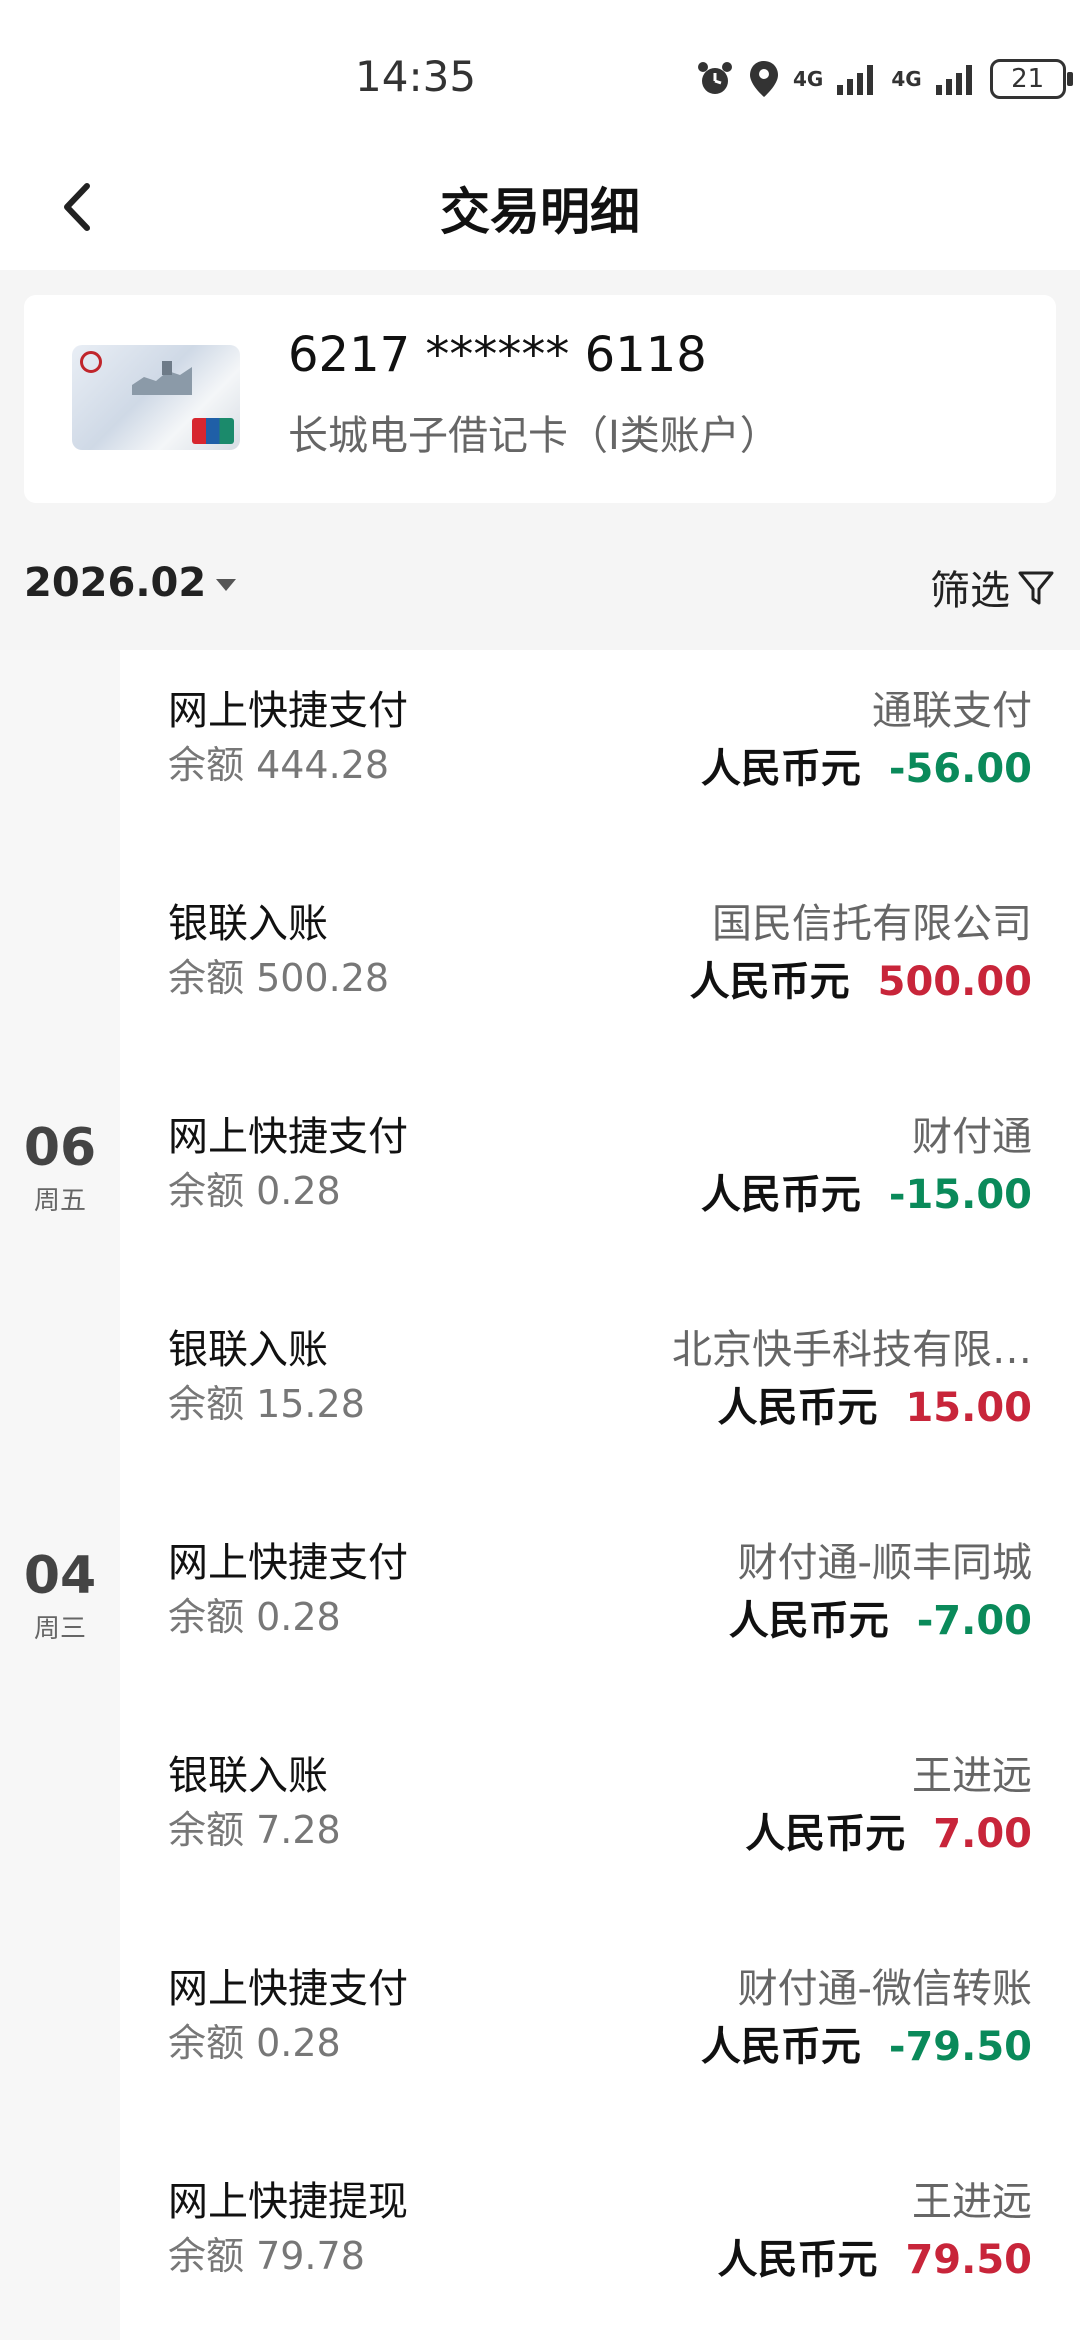 The height and width of the screenshot is (2340, 1080). Describe the element at coordinates (906, 79) in the screenshot. I see `signal-label-2: 4G` at that location.